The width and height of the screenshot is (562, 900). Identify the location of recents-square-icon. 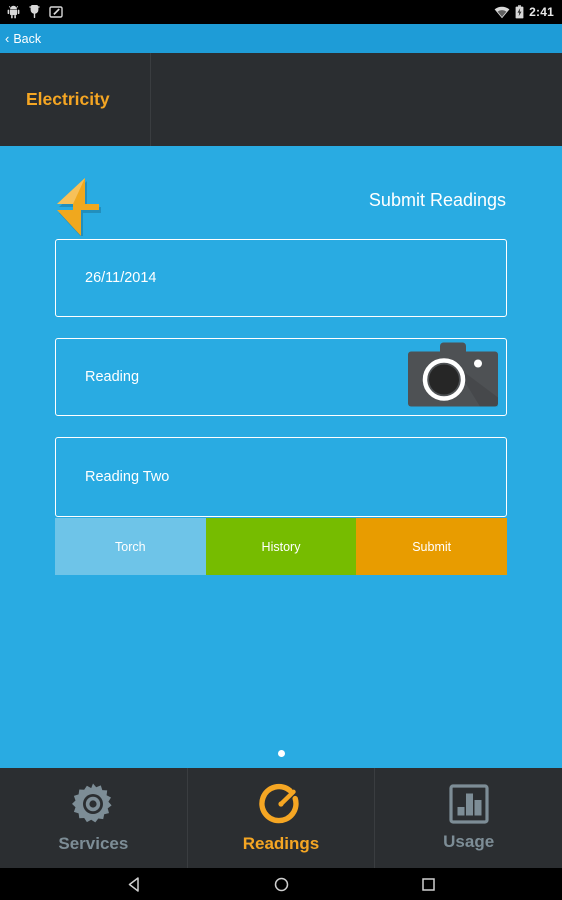
(428, 884).